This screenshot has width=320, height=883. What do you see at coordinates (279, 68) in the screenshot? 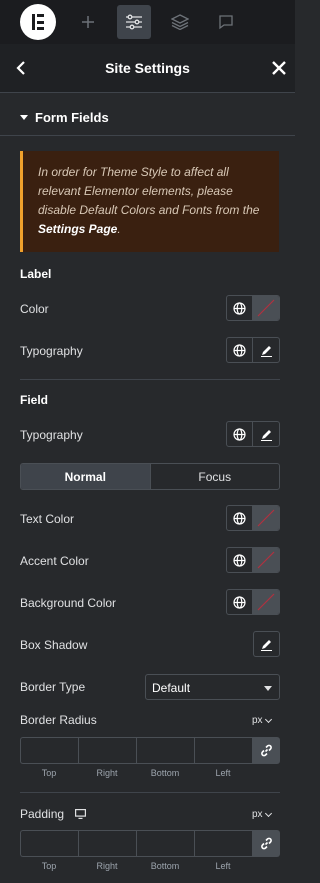
I see `close-icon` at bounding box center [279, 68].